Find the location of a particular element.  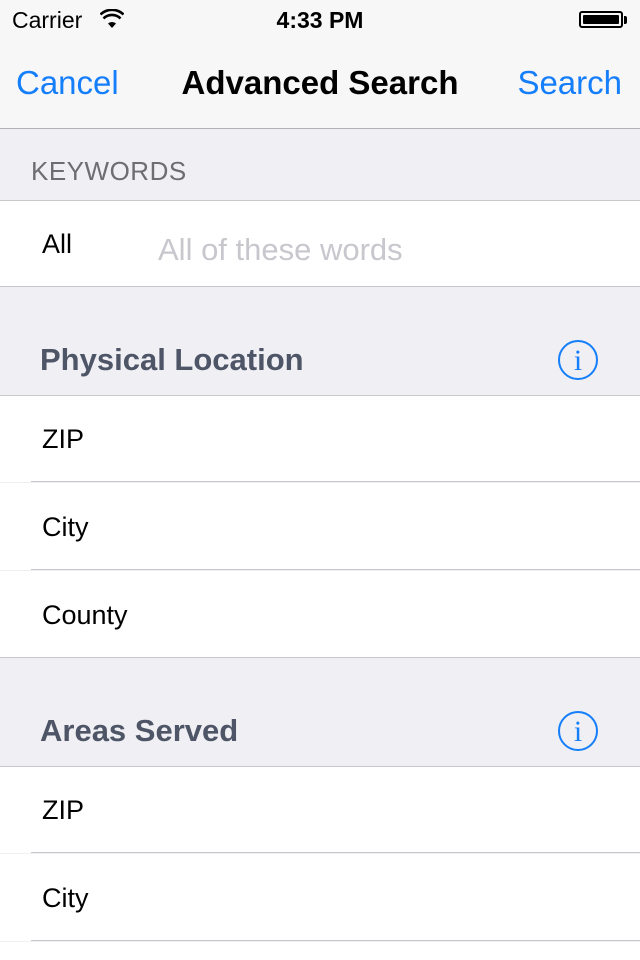

physical-county-row: County is located at coordinates (320, 614).